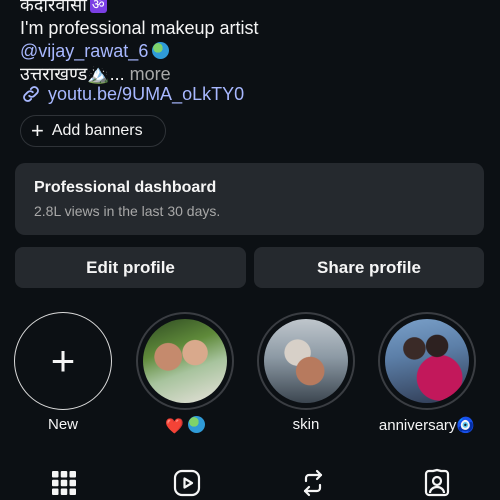 This screenshot has height=500, width=500. Describe the element at coordinates (437, 483) in the screenshot. I see `tagged-icon` at that location.